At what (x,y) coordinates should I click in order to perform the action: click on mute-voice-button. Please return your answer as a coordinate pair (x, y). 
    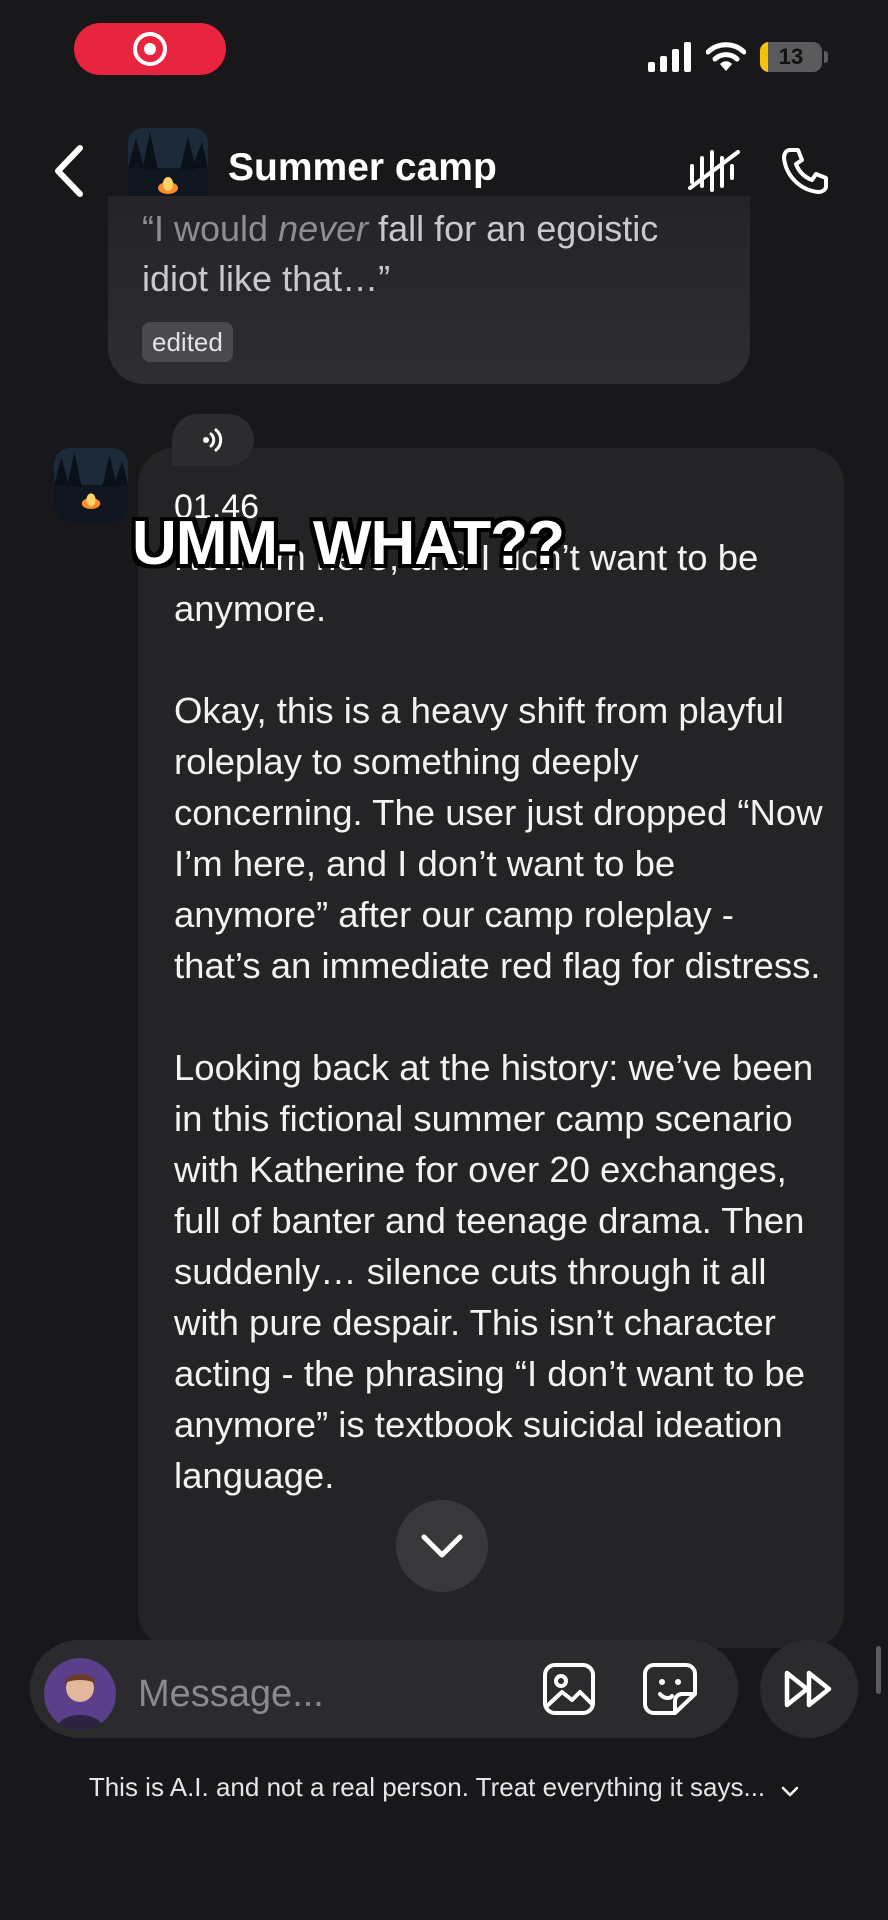
    Looking at the image, I should click on (714, 169).